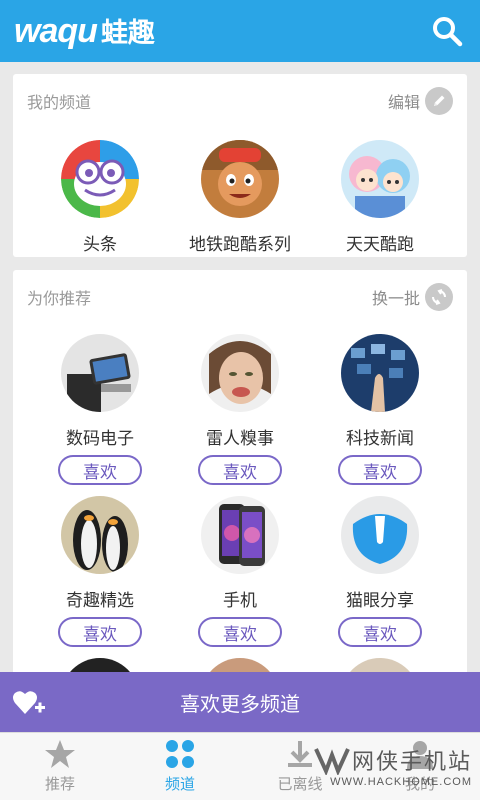 The width and height of the screenshot is (480, 800). I want to click on channel-label: 手机, so click(240, 601).